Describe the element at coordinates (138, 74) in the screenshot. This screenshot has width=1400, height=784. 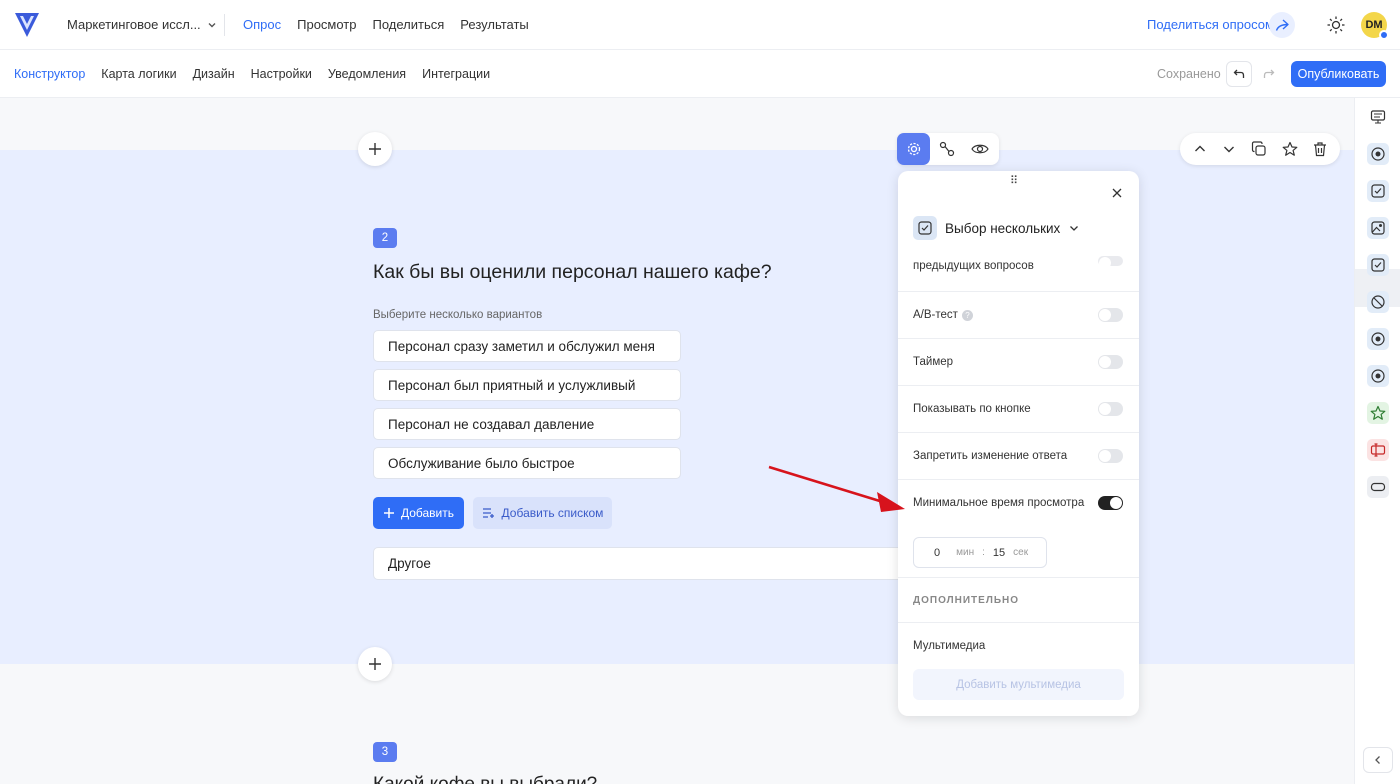
I see `tab-logic-map: Карта логики` at that location.